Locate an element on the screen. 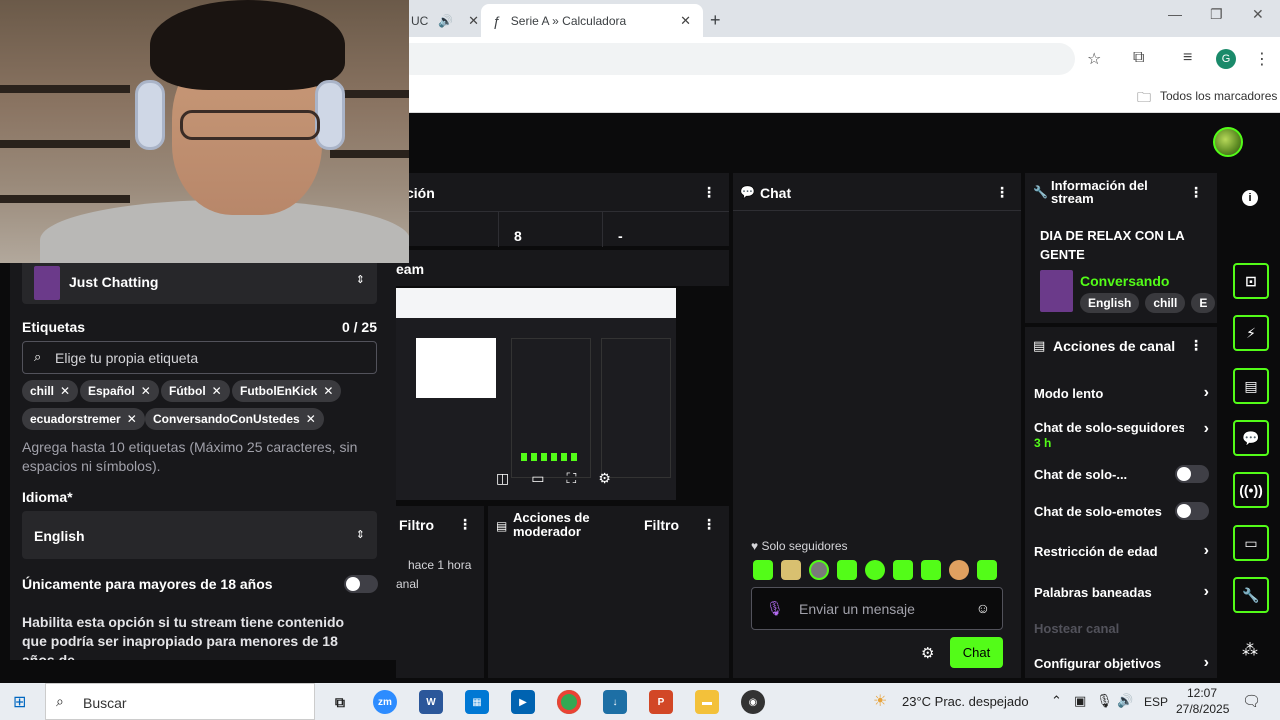  wrench-icon: 🔧 is located at coordinates (1251, 595).